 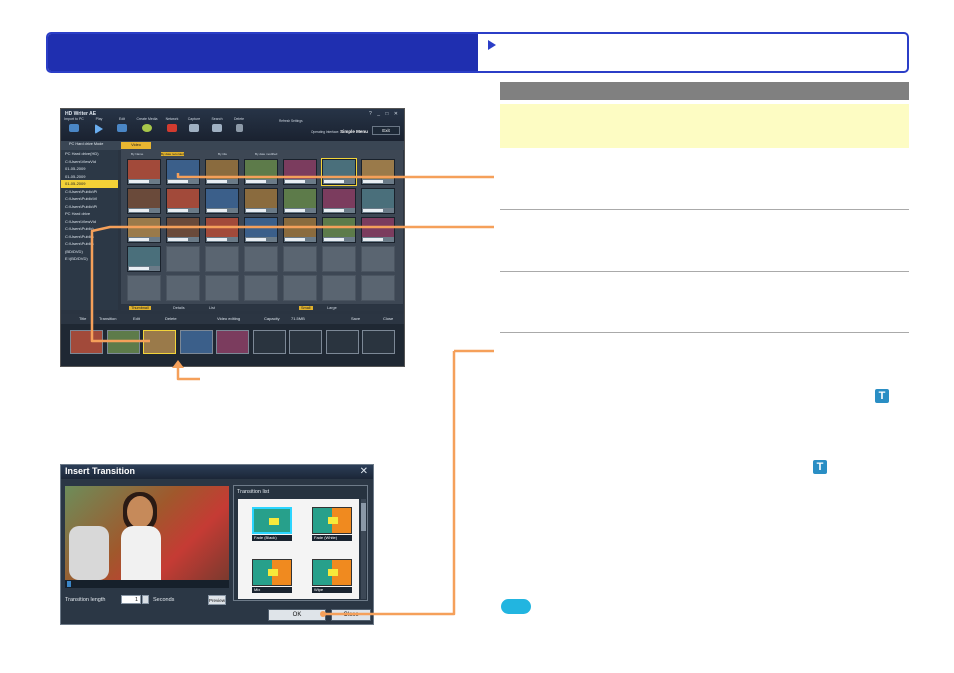 What do you see at coordinates (704, 91) in the screenshot?
I see `section-header-bar` at bounding box center [704, 91].